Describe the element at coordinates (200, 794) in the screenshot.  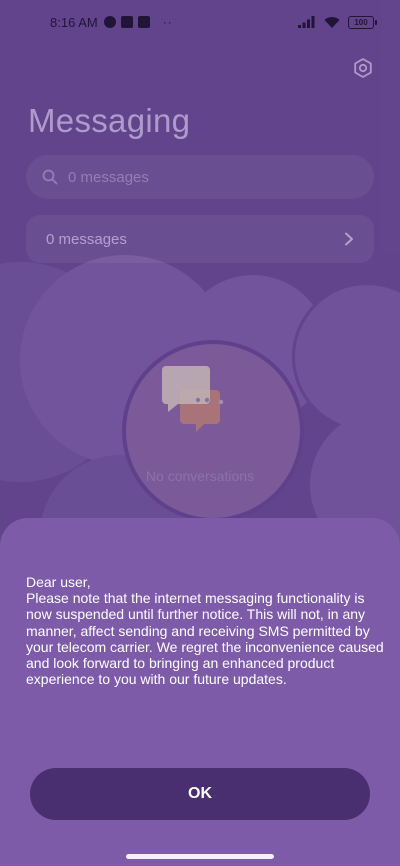
I see `ok-button: OK` at that location.